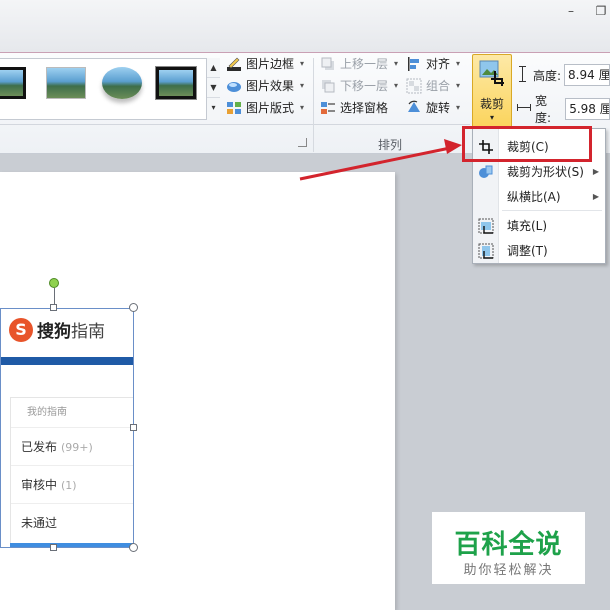 The width and height of the screenshot is (610, 610). I want to click on height-icon, so click(523, 75).